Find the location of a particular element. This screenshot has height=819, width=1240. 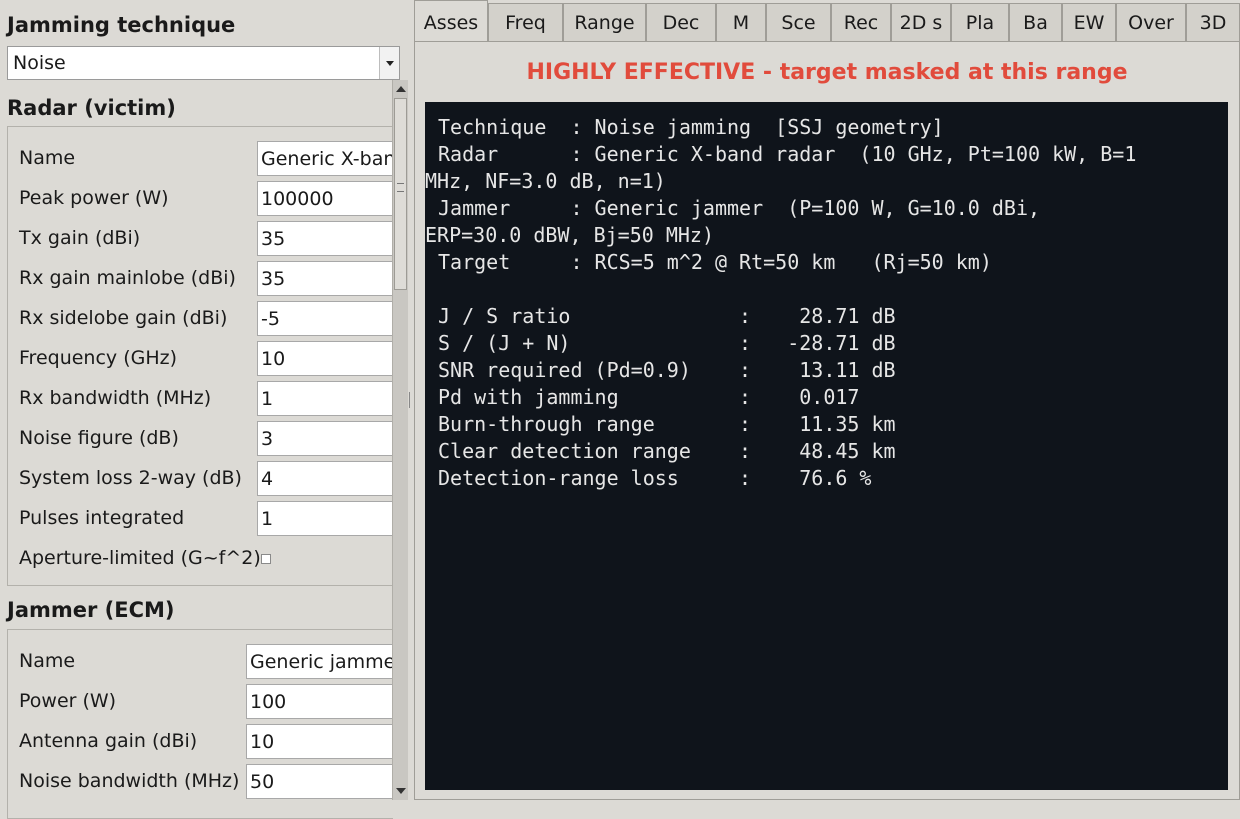

console-line: Pd with jamming : 0.017 is located at coordinates (649, 397).